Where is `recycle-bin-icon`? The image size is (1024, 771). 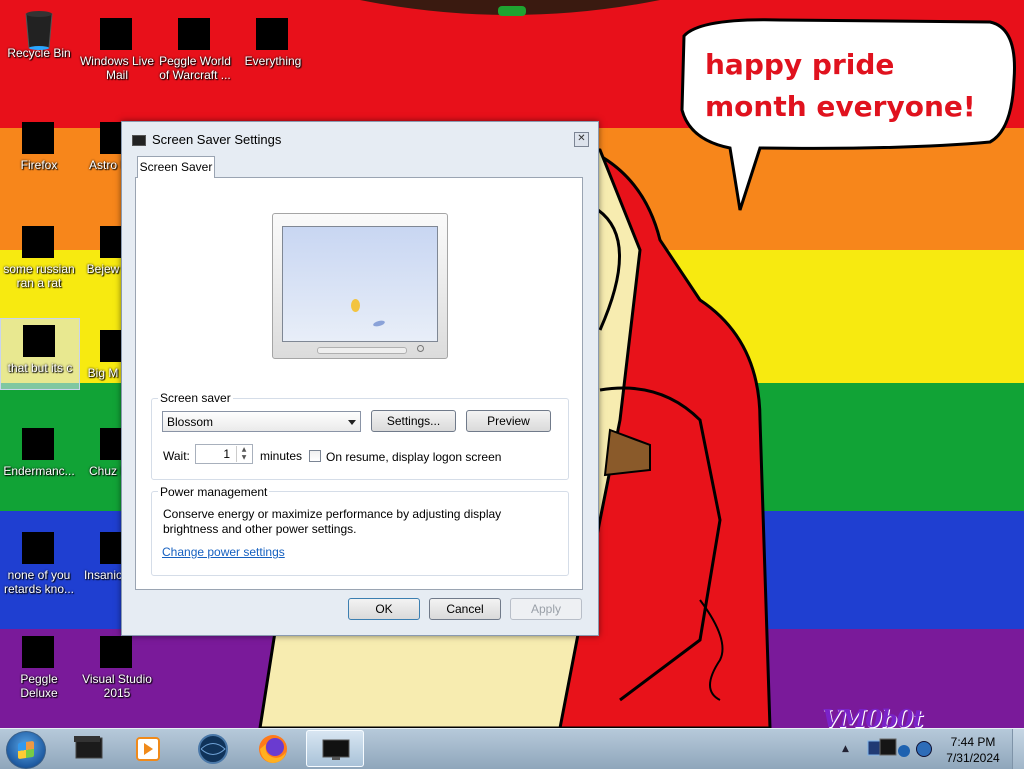
recycle-bin-icon is located at coordinates (39, 30).